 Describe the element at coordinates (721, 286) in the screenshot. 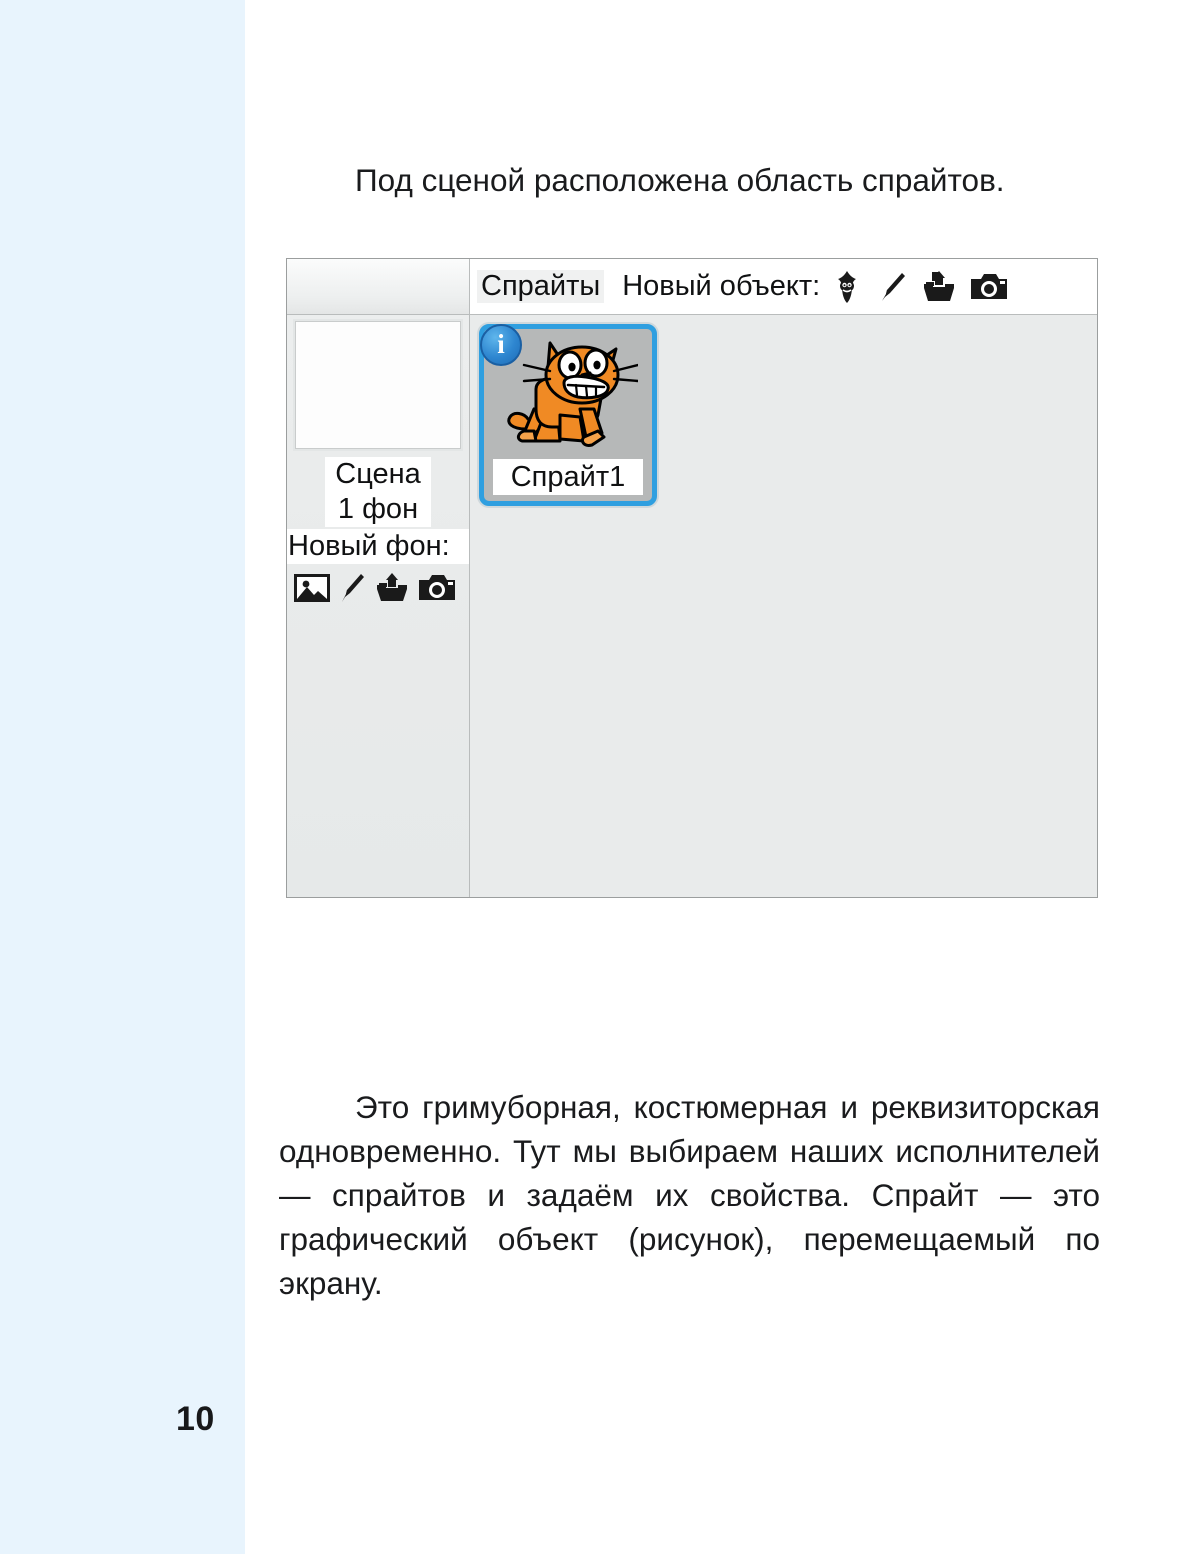

I see `new-object-label: Новый объект:` at that location.